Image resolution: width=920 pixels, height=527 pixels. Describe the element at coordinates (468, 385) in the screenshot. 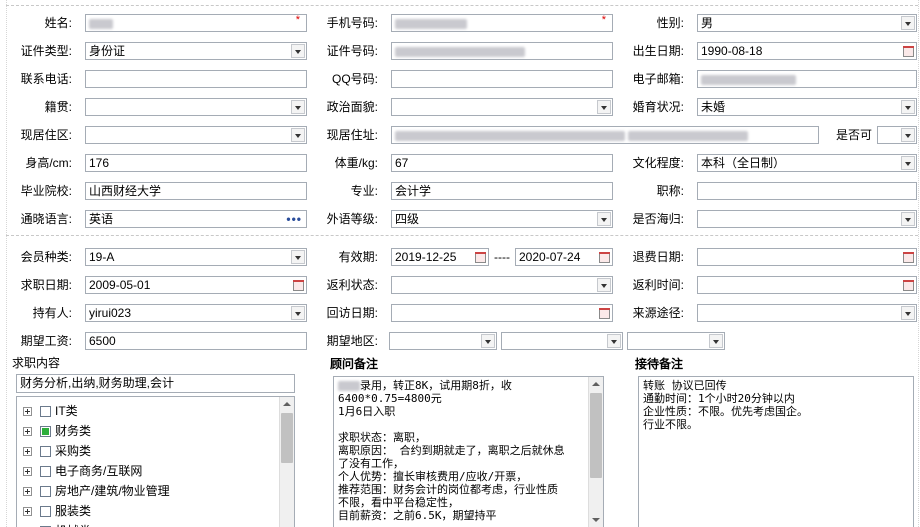

I see `note-line: 录用，转正8K，试用期8折，收` at that location.